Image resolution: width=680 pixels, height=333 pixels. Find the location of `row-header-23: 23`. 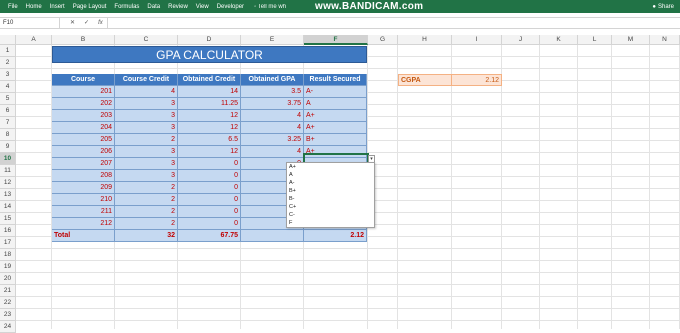

row-header-23: 23 is located at coordinates (8, 315).